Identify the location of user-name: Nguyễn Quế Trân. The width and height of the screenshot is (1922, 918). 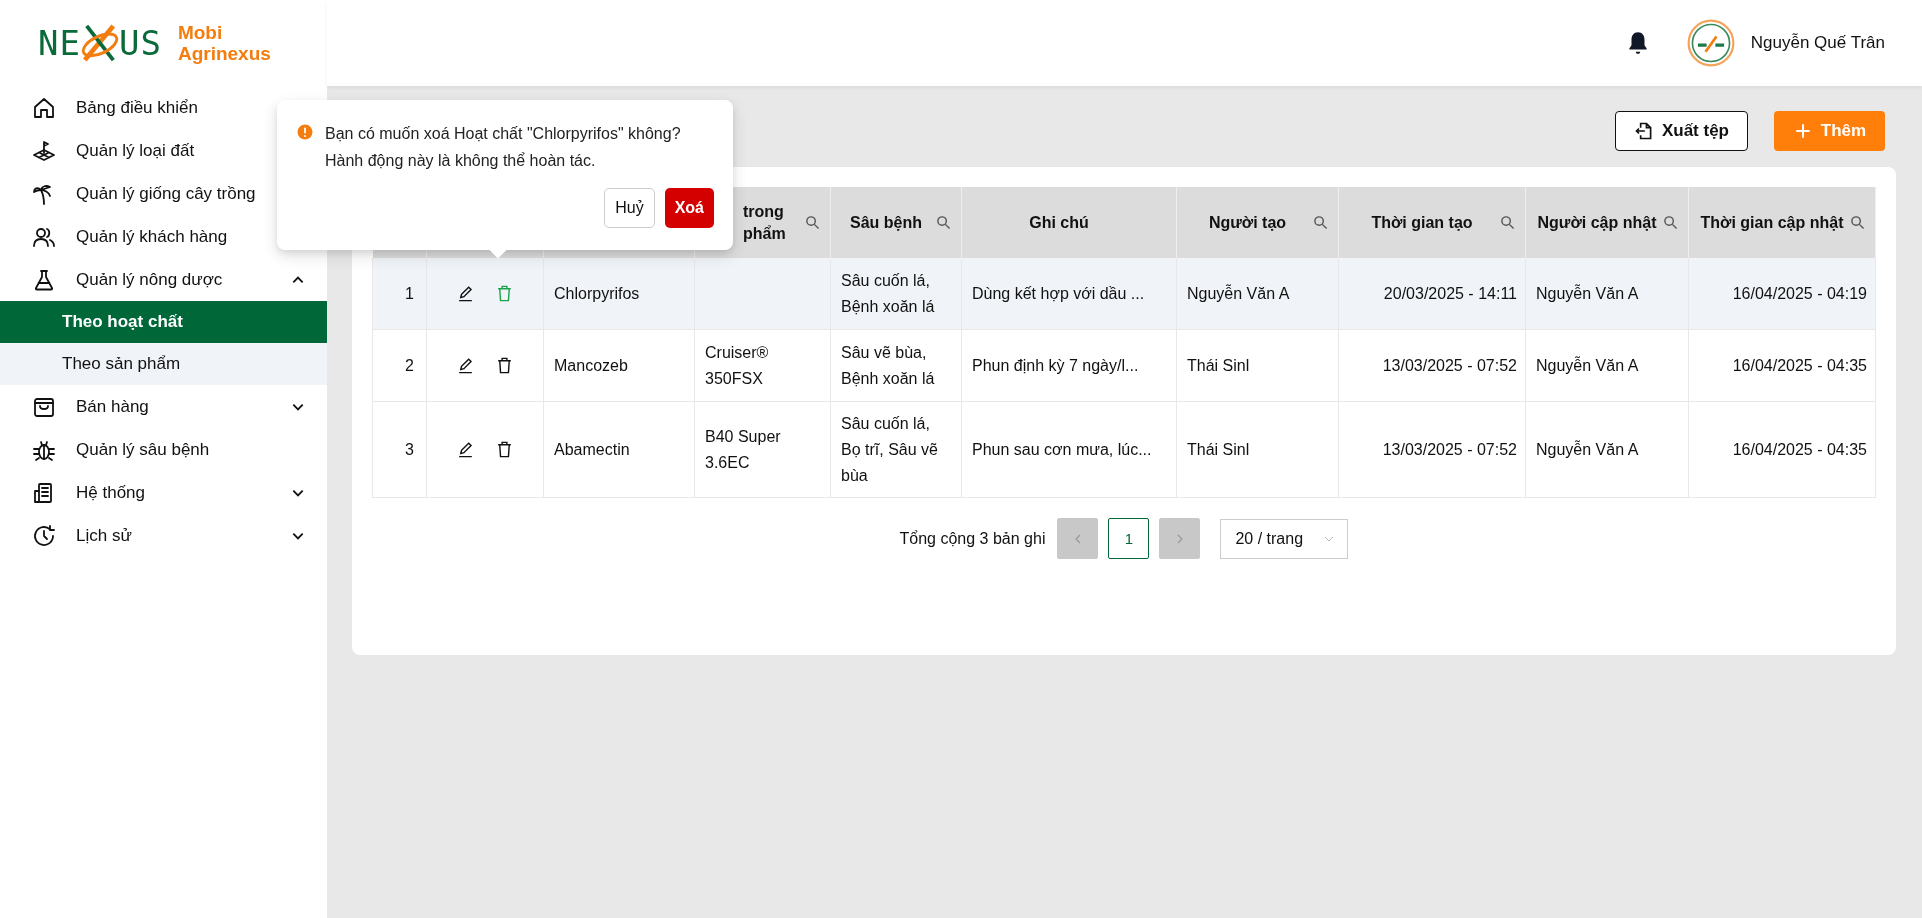
(1817, 43).